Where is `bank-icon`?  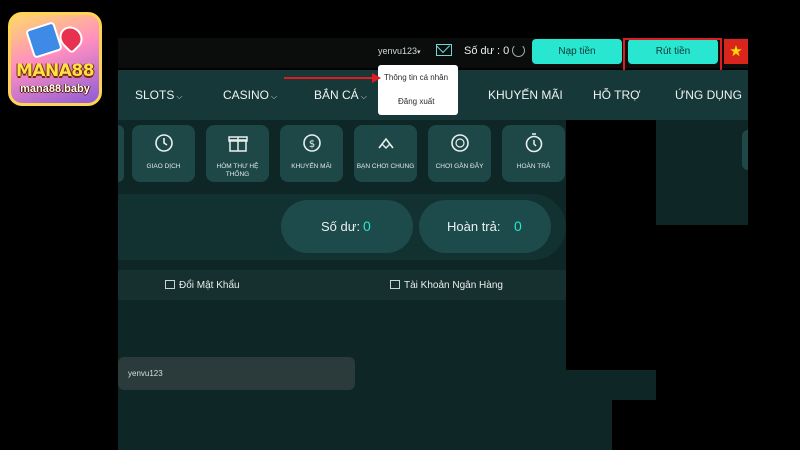 bank-icon is located at coordinates (395, 284).